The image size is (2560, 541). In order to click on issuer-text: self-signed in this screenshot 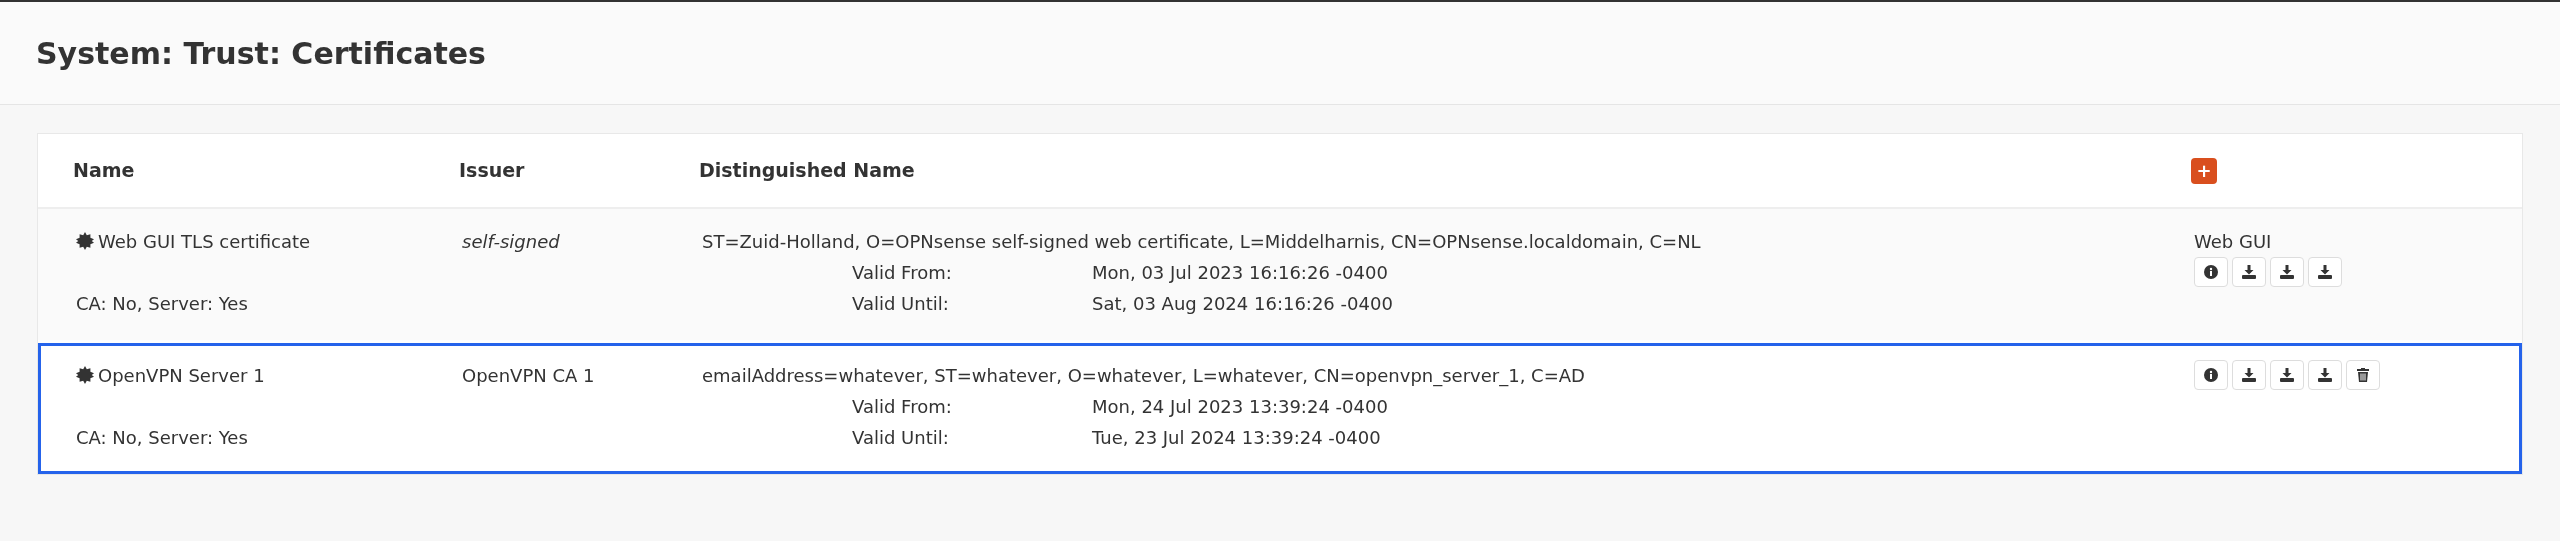, I will do `click(511, 241)`.